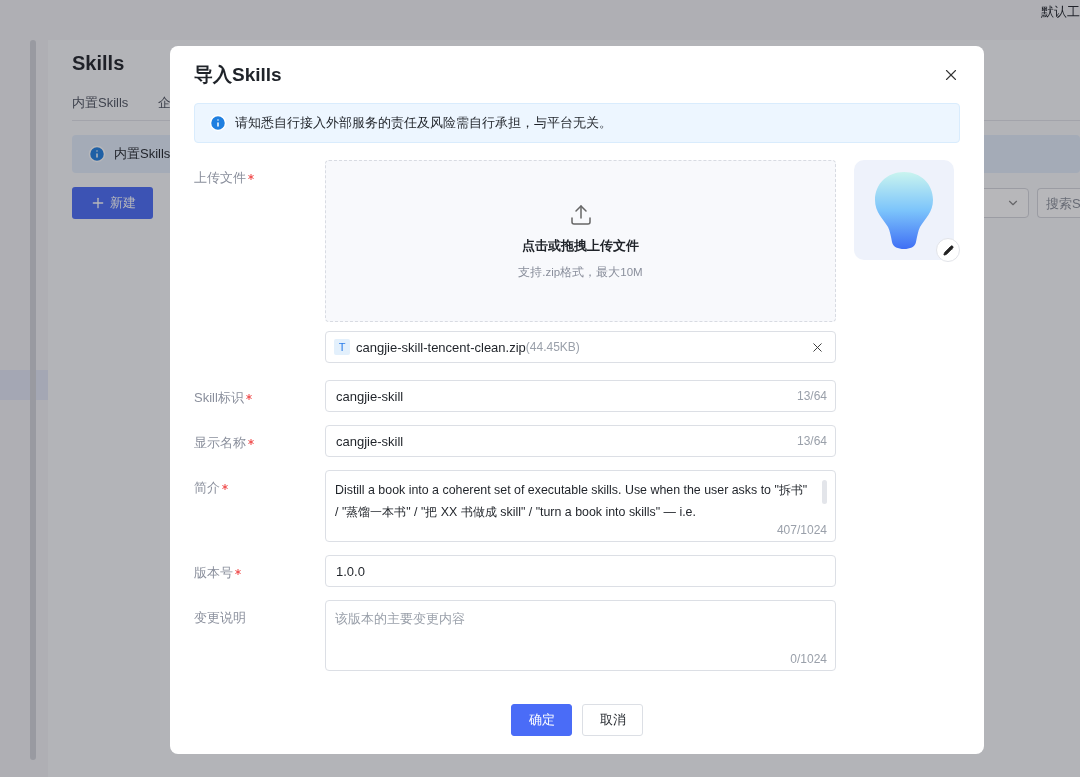 The height and width of the screenshot is (777, 1080). Describe the element at coordinates (553, 347) in the screenshot. I see `file-size: (44.45KB)` at that location.